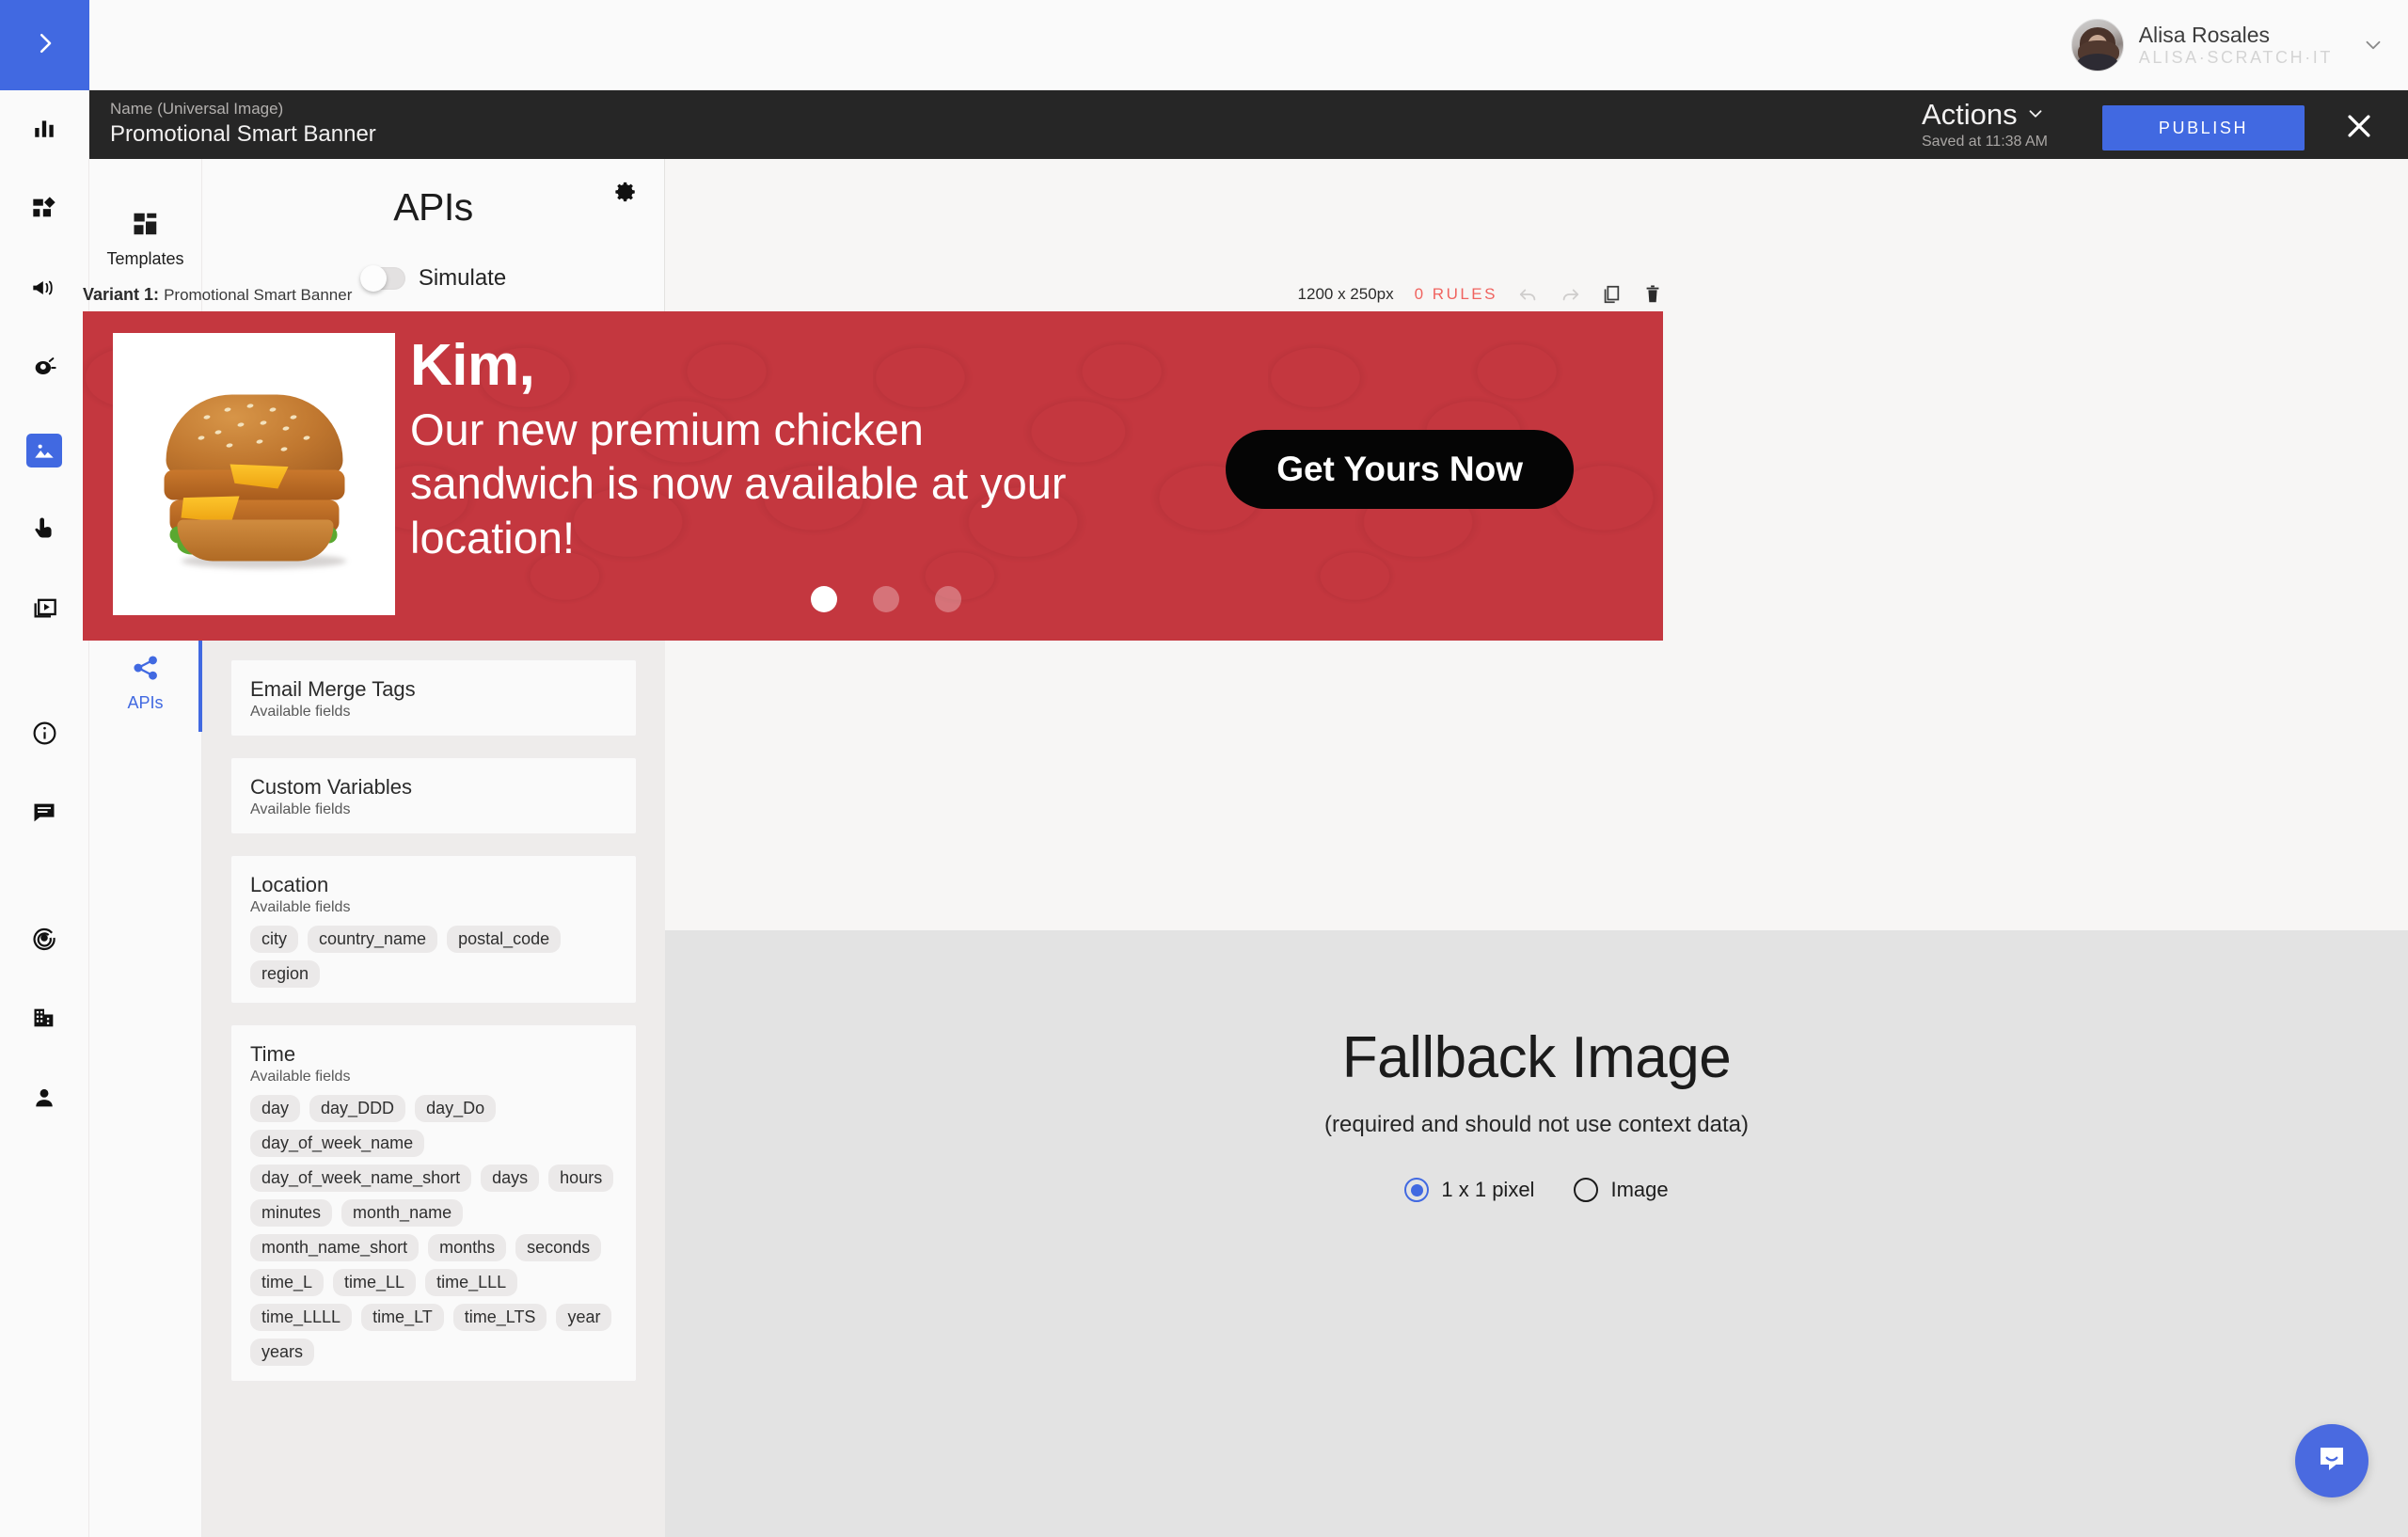  Describe the element at coordinates (276, 1108) in the screenshot. I see `field-chip: day` at that location.